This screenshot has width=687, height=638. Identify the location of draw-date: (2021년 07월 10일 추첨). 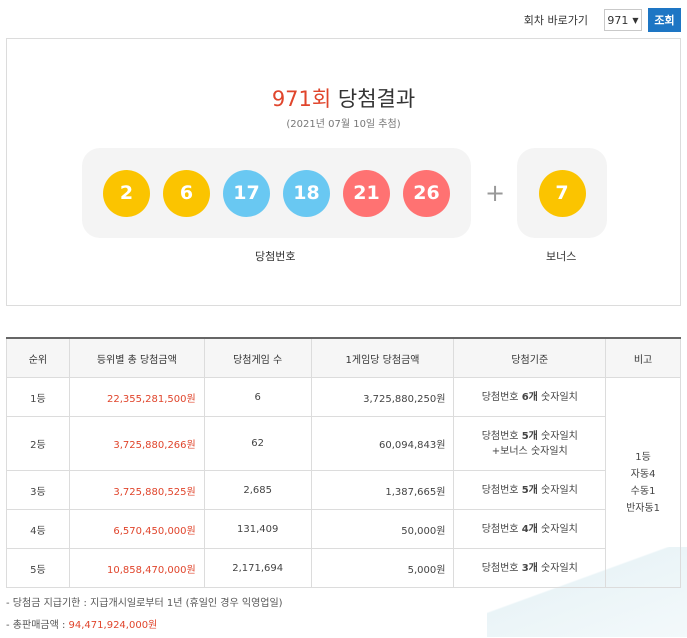
(343, 124).